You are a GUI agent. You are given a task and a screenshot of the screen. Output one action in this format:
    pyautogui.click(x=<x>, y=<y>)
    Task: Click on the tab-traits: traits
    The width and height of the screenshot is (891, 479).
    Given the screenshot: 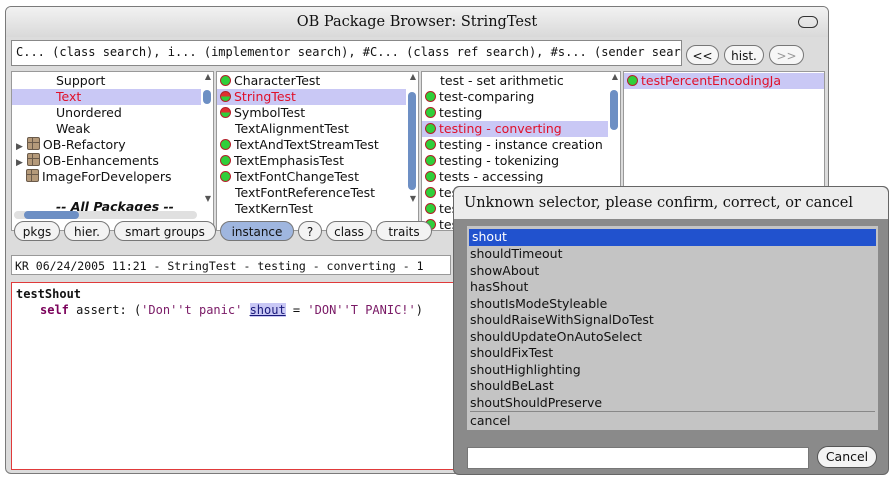 What is the action you would take?
    pyautogui.click(x=404, y=231)
    